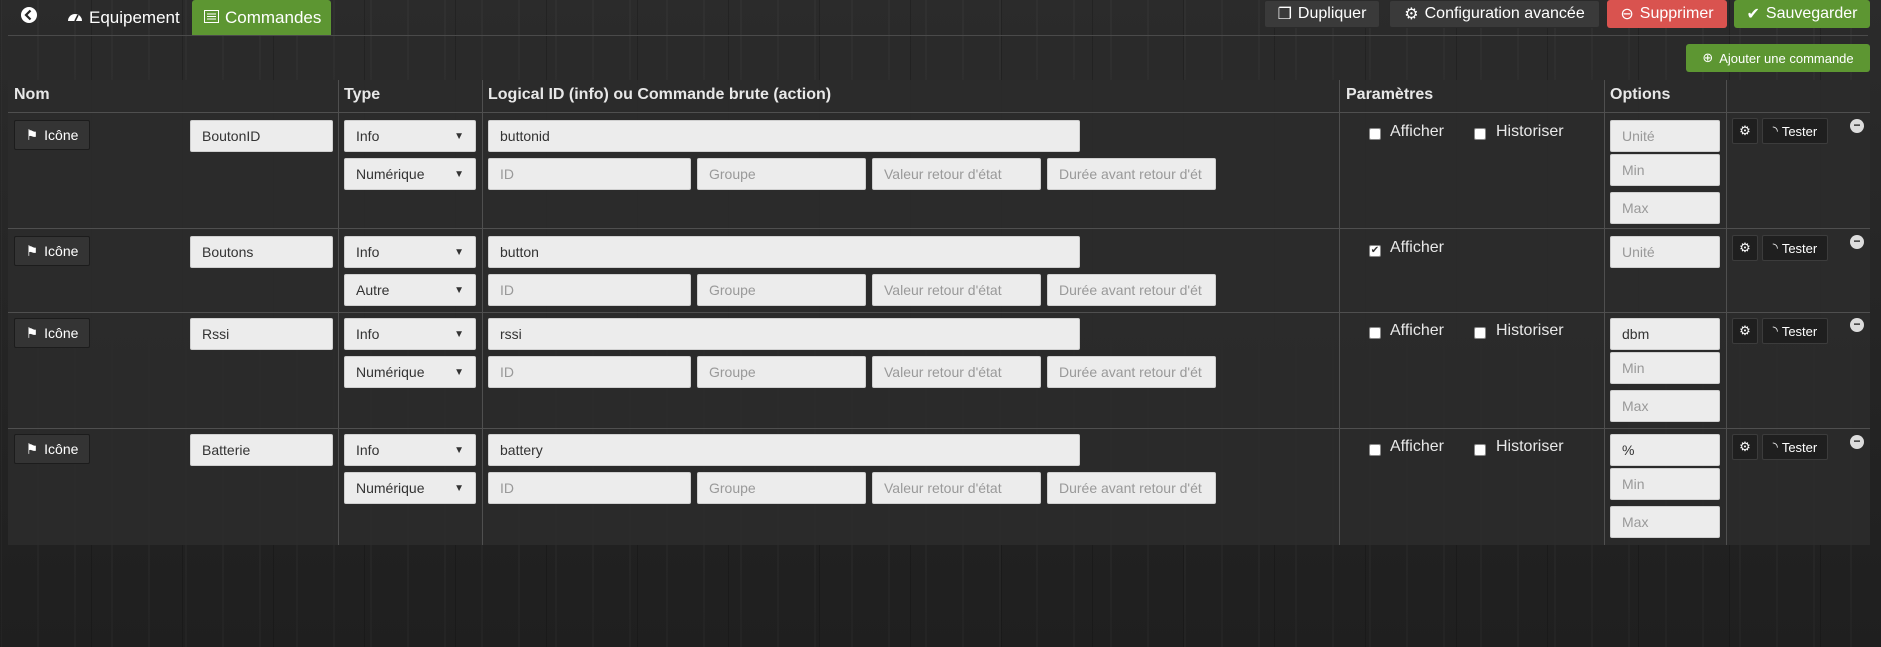 The width and height of the screenshot is (1881, 647). I want to click on header-type: Type, so click(362, 94).